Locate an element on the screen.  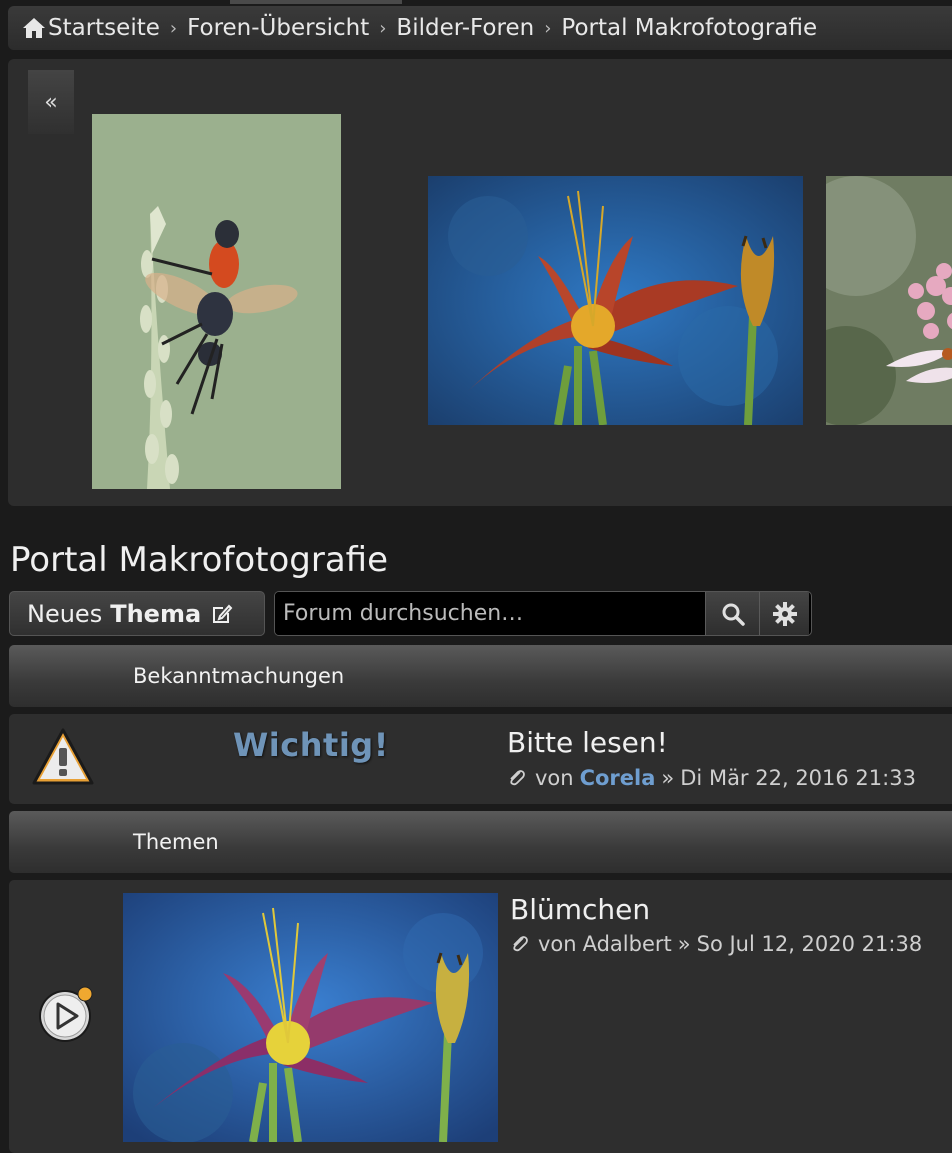
search-icon is located at coordinates (733, 614).